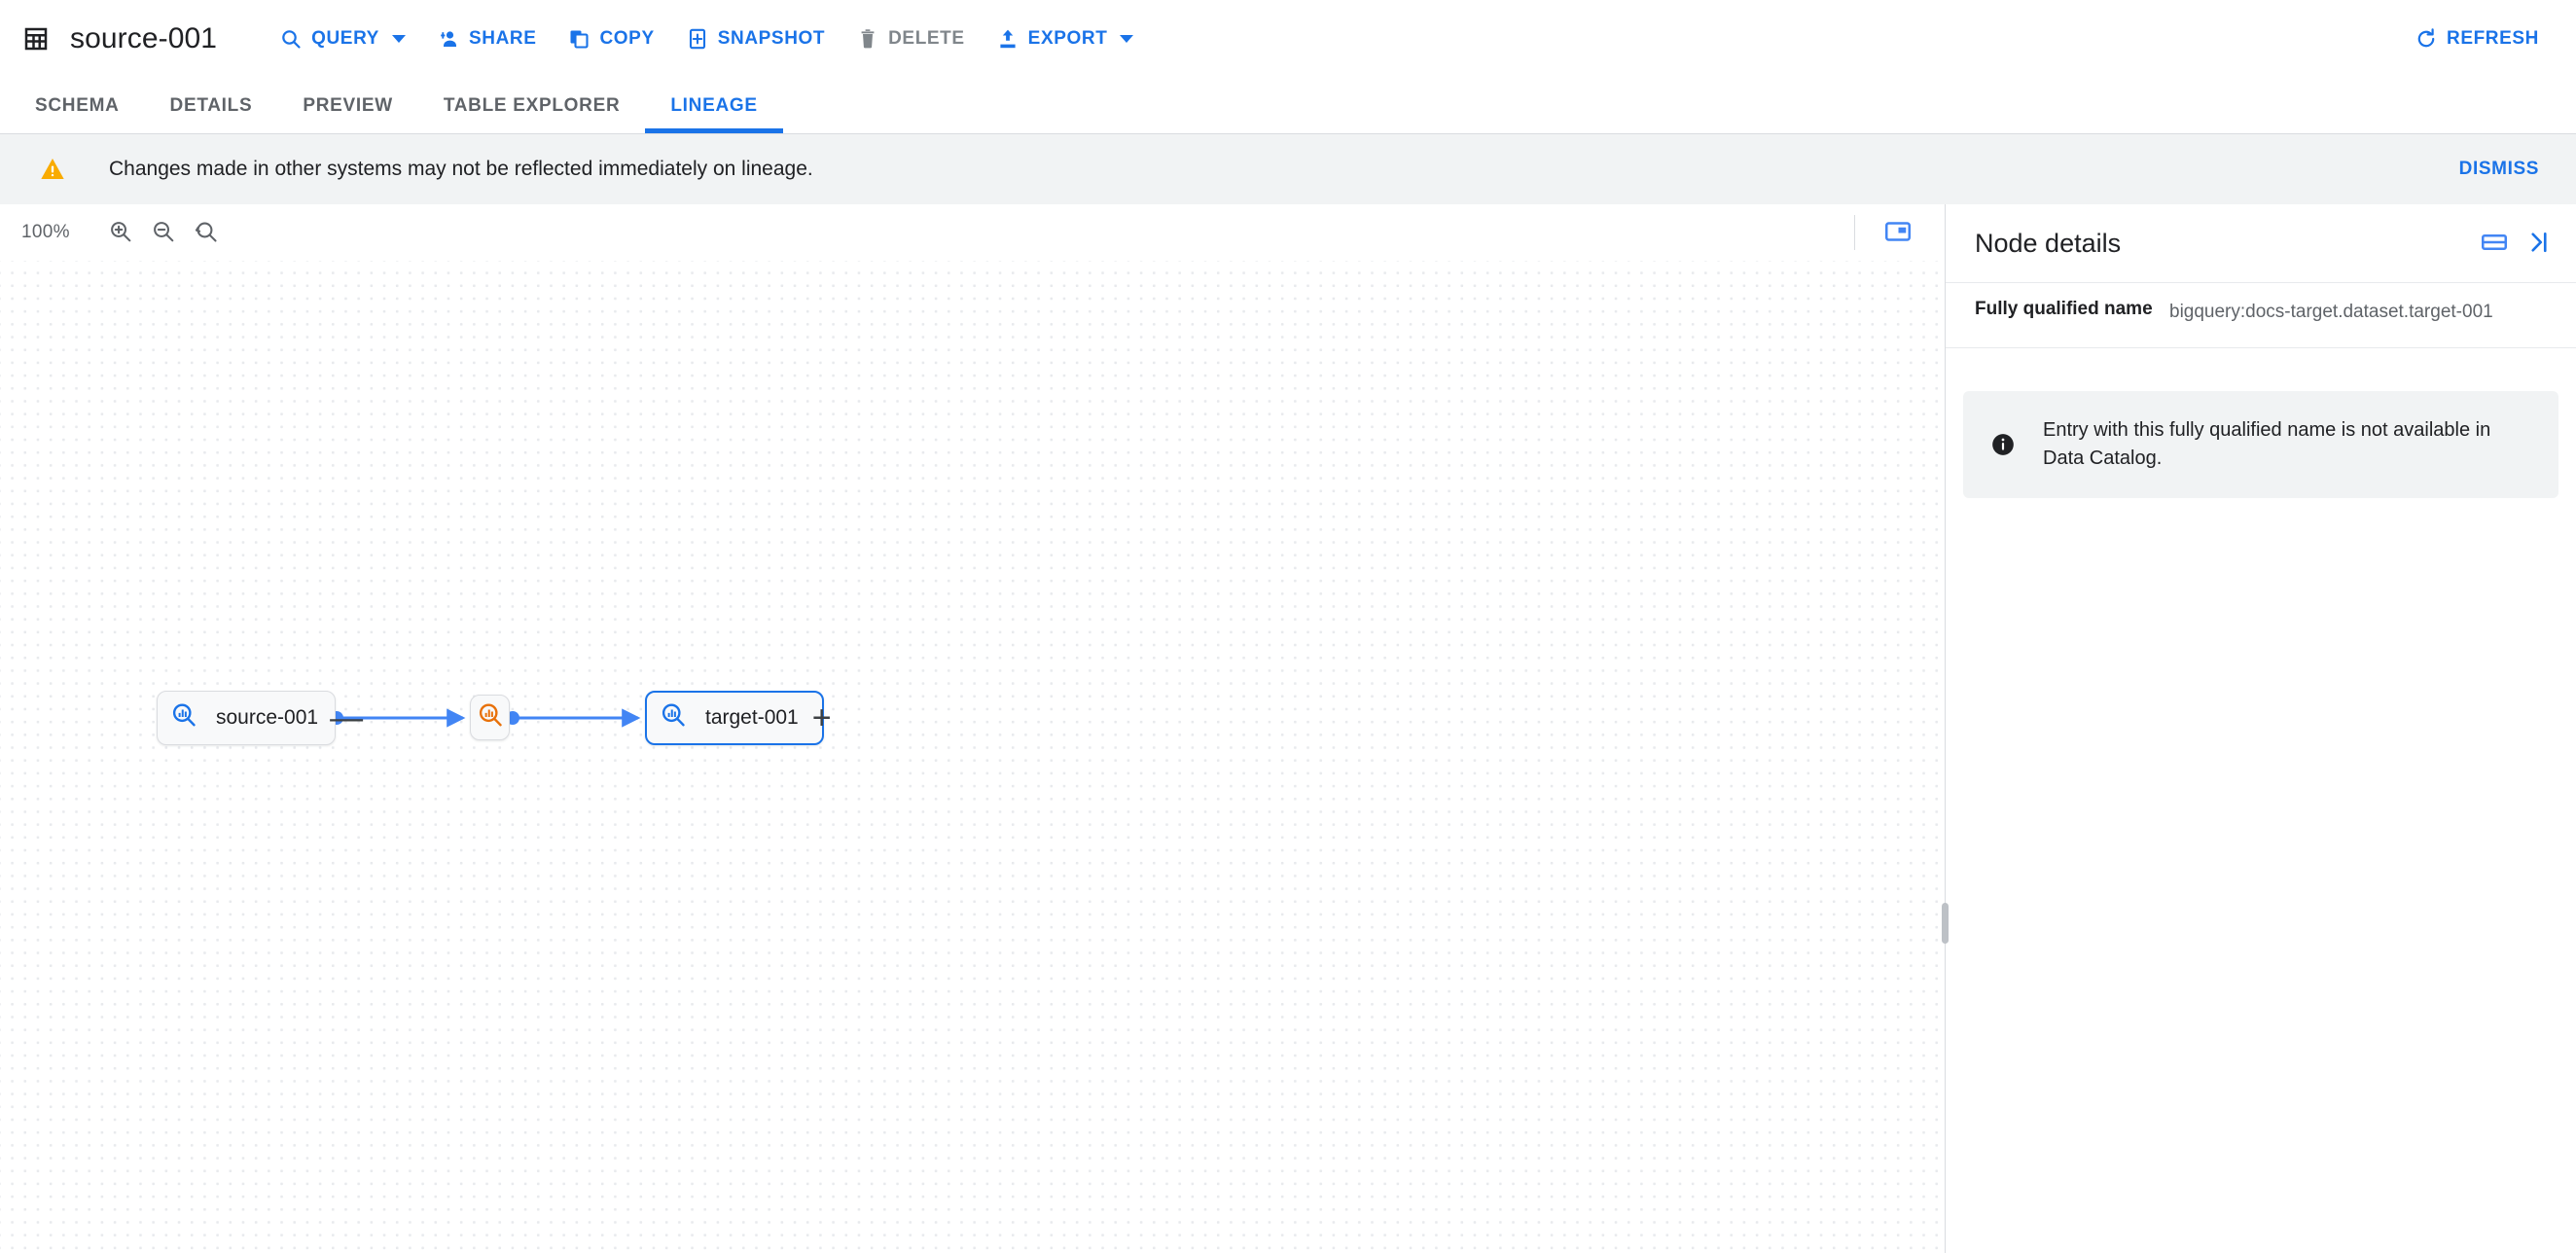  I want to click on share-button: SHARE, so click(487, 38).